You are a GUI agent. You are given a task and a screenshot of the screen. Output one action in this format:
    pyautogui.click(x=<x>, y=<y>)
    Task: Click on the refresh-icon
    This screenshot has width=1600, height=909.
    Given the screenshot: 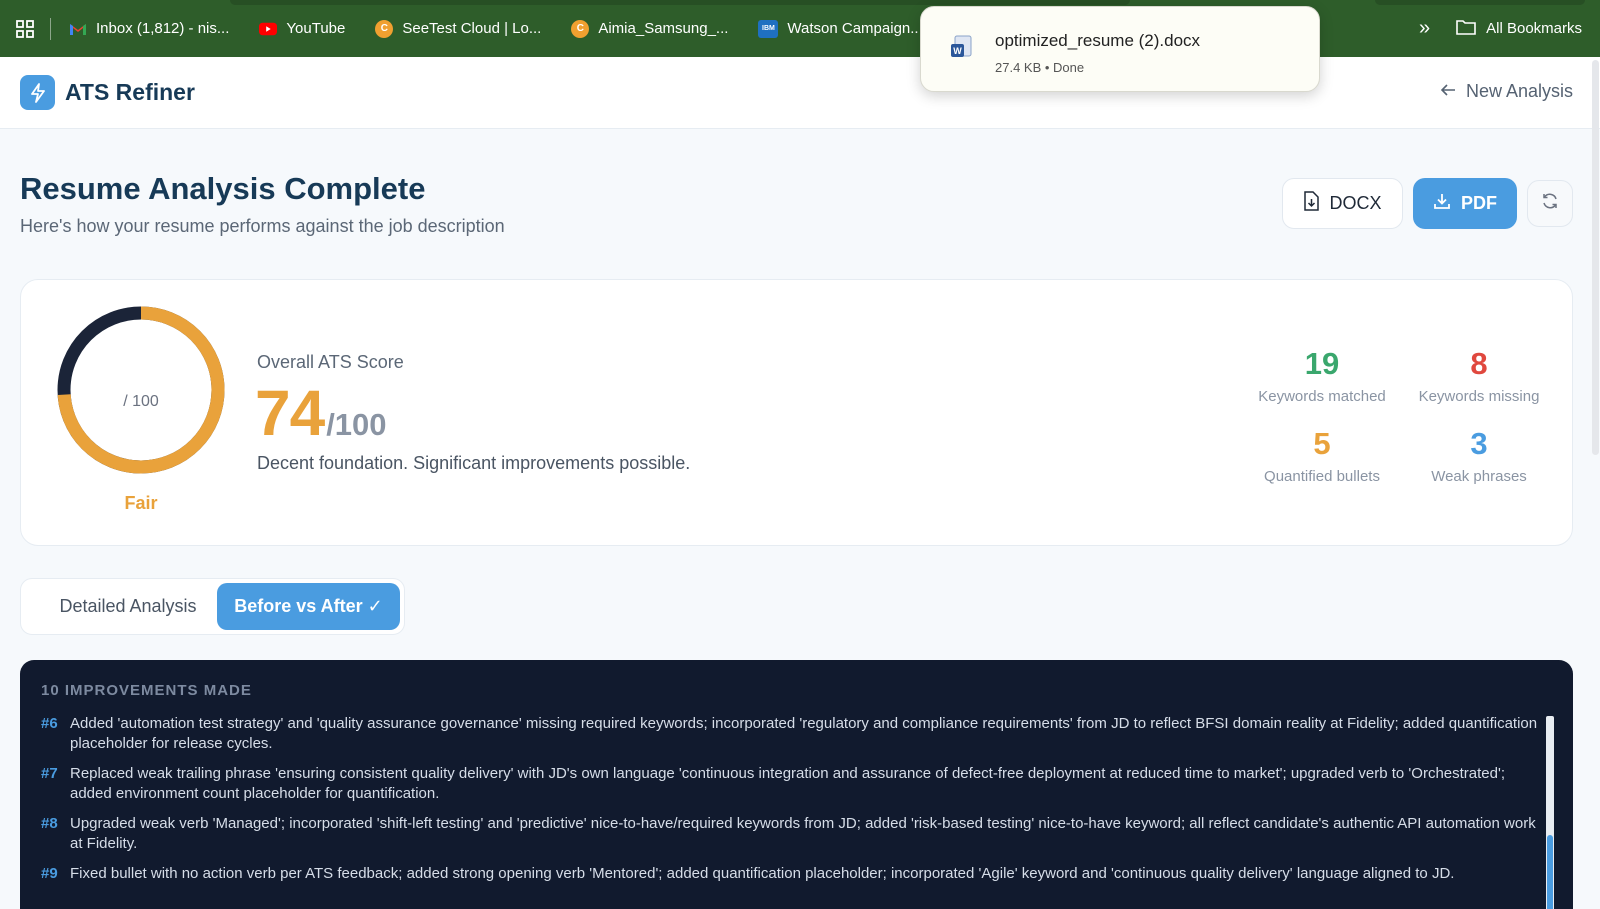 What is the action you would take?
    pyautogui.click(x=1550, y=203)
    